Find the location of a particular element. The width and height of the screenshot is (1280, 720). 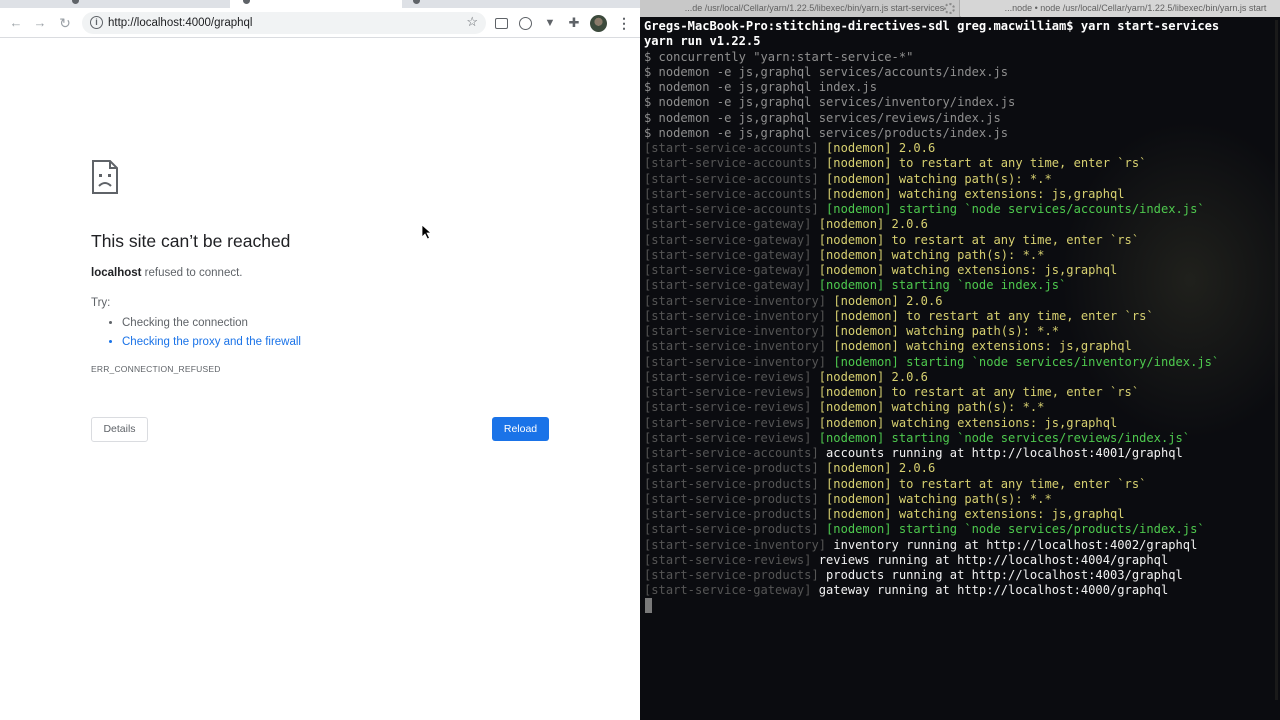

terminal-line: yarn run v1.22.5 is located at coordinates (959, 41).